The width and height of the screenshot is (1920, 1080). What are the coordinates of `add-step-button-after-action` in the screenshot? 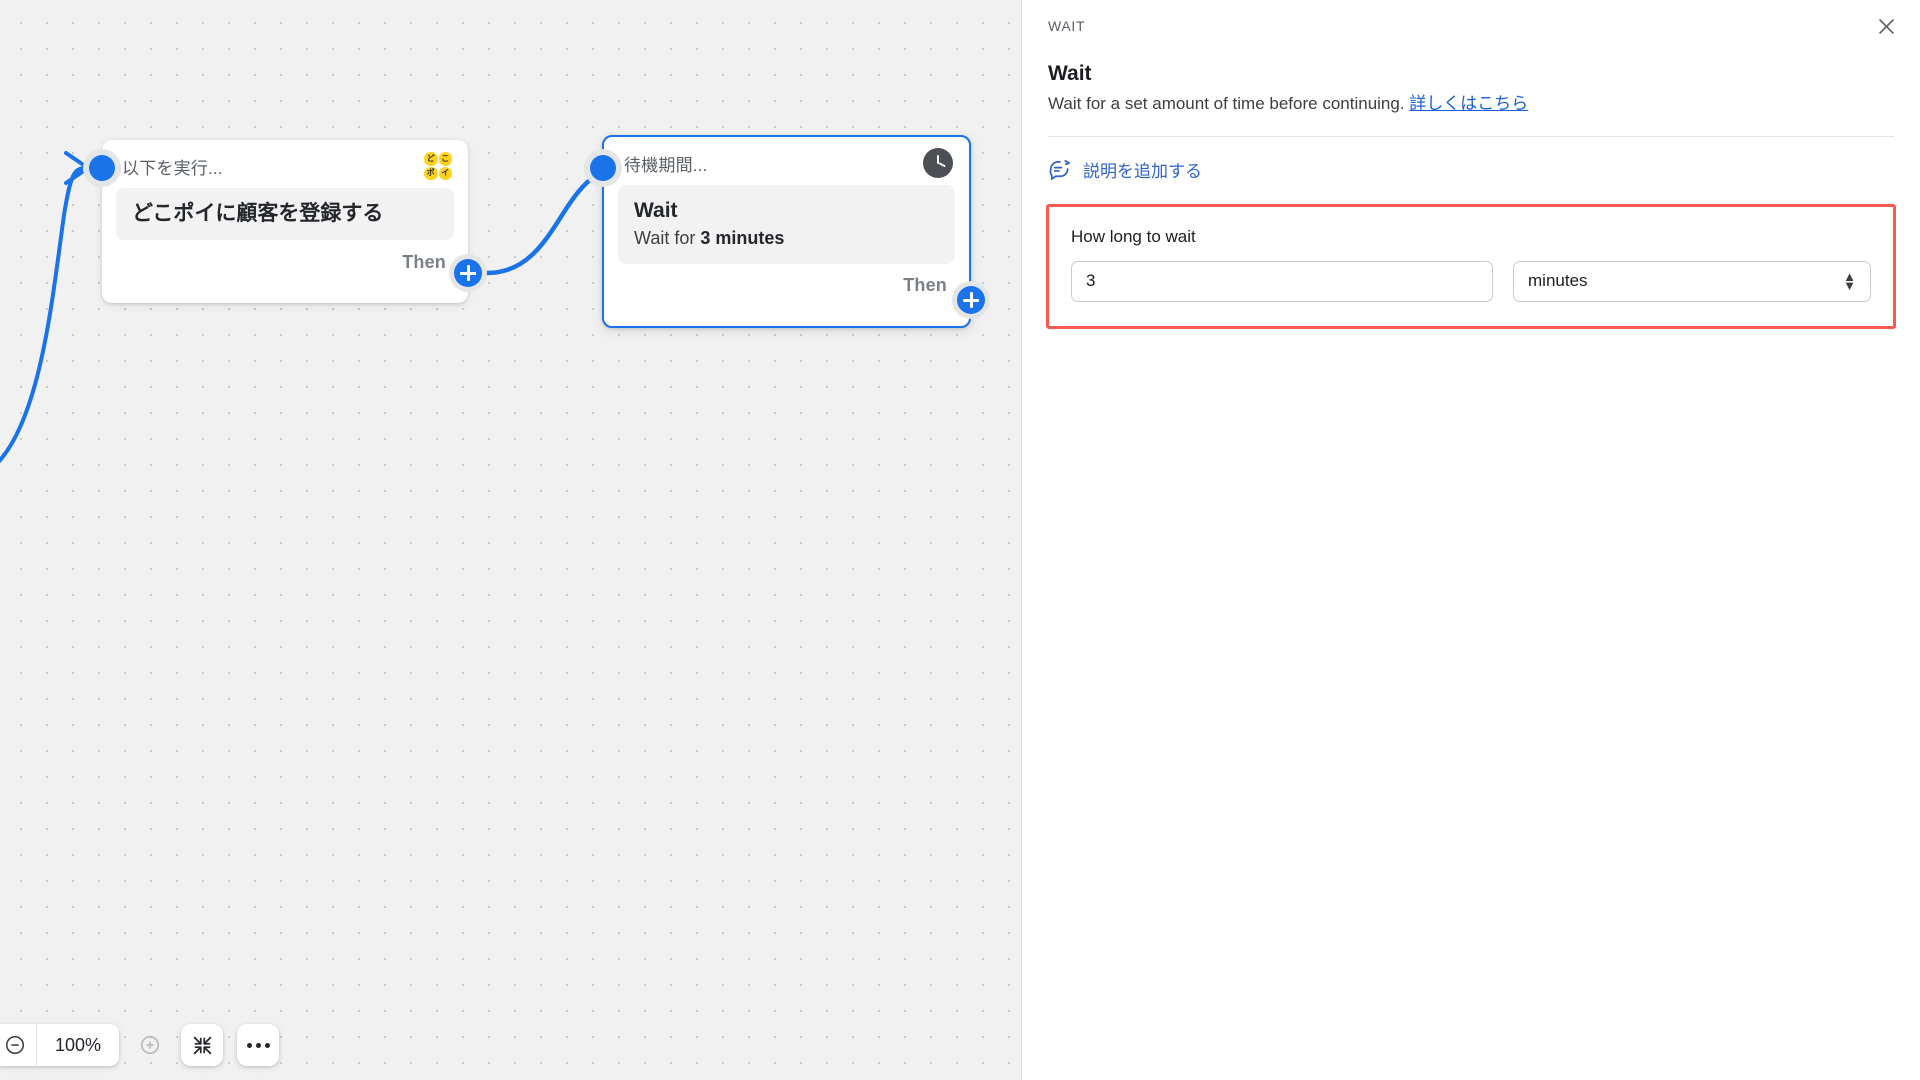 It's located at (468, 273).